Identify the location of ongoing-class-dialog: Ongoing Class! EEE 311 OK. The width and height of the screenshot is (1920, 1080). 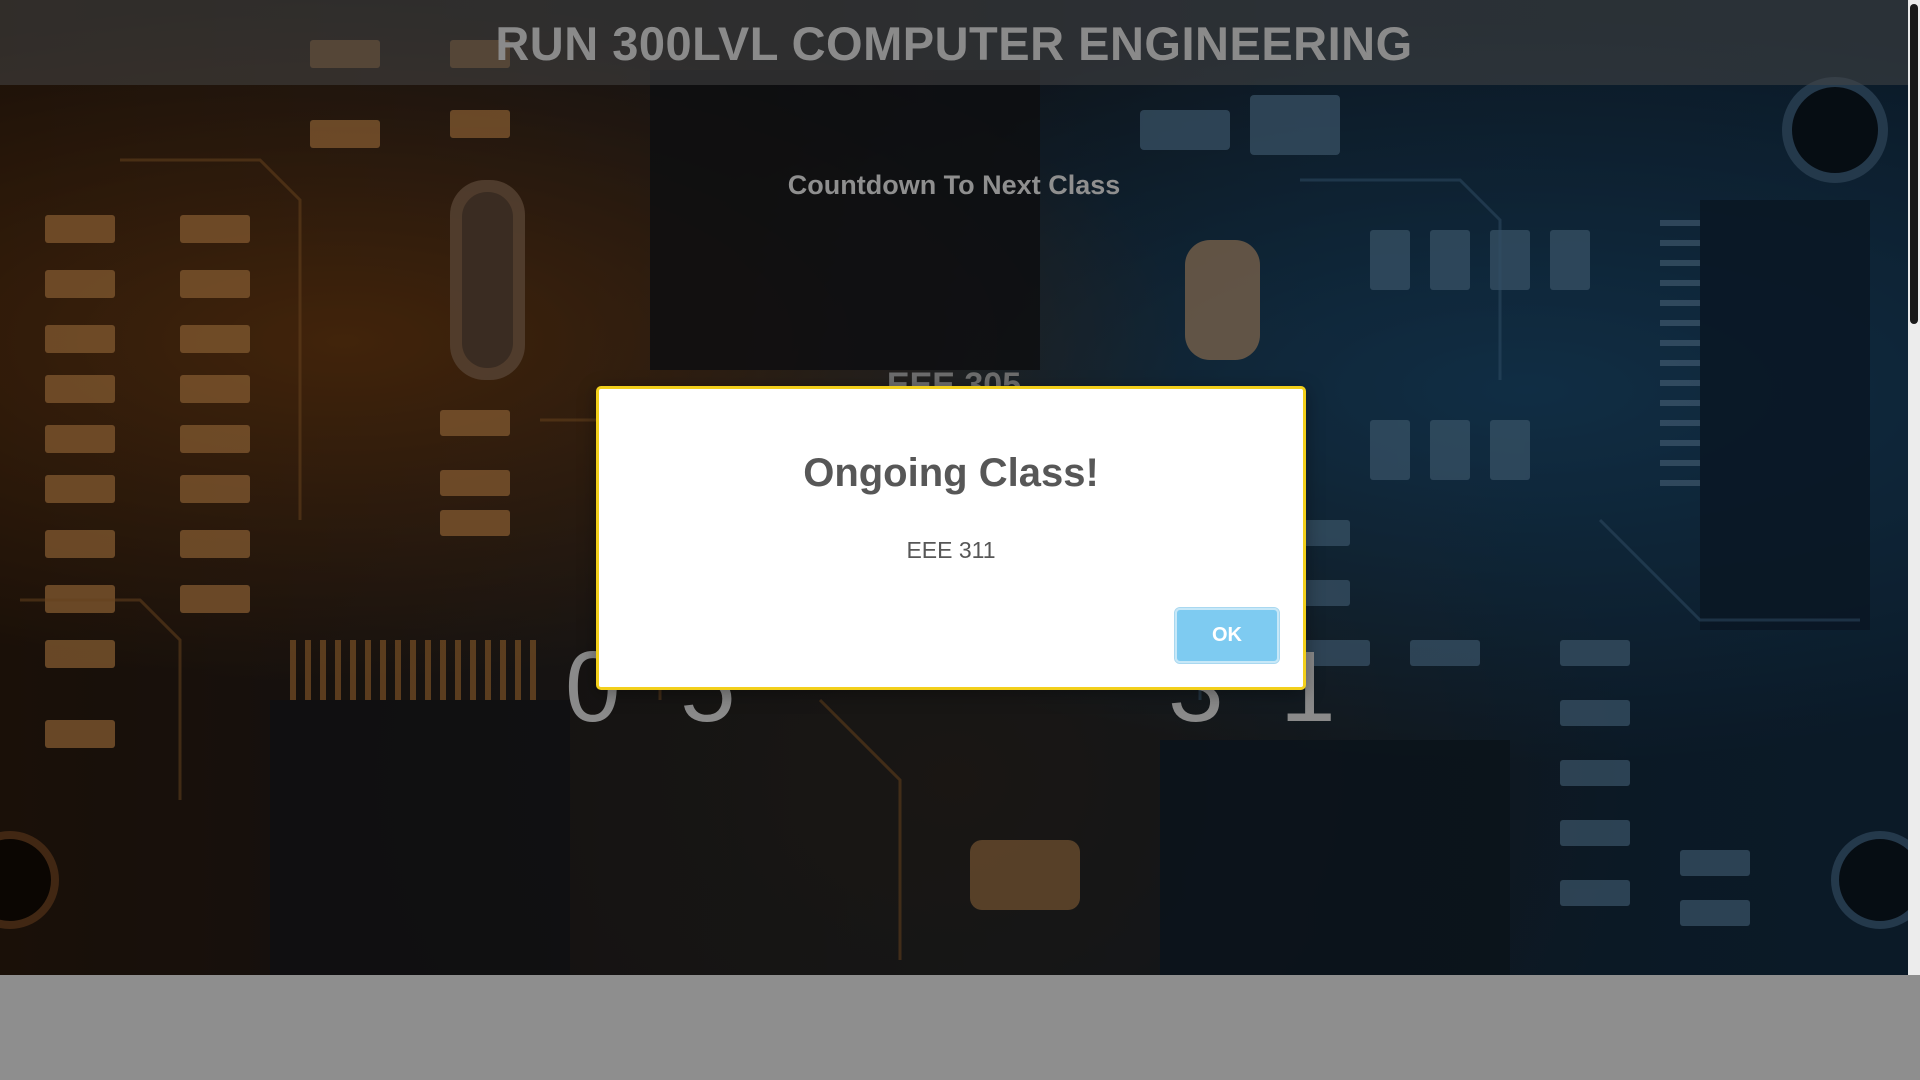
(951, 538).